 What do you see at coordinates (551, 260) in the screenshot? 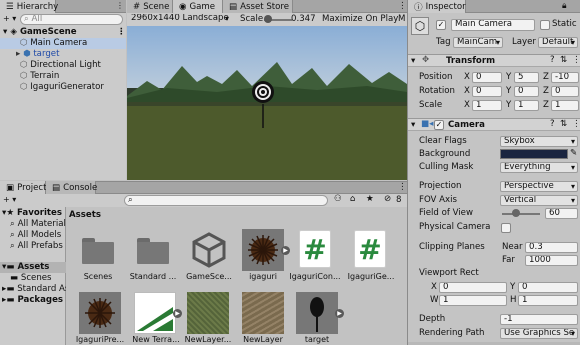
I see `far-field: 1000` at bounding box center [551, 260].